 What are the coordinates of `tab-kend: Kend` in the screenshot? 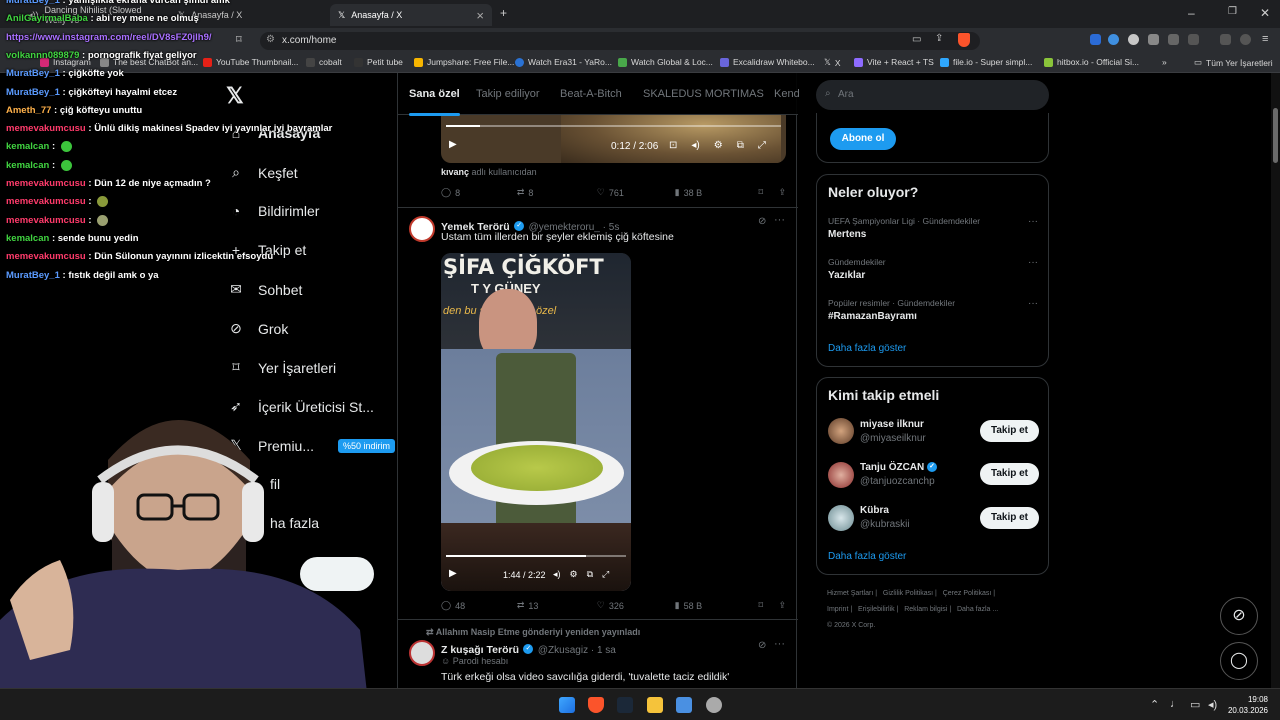 It's located at (787, 94).